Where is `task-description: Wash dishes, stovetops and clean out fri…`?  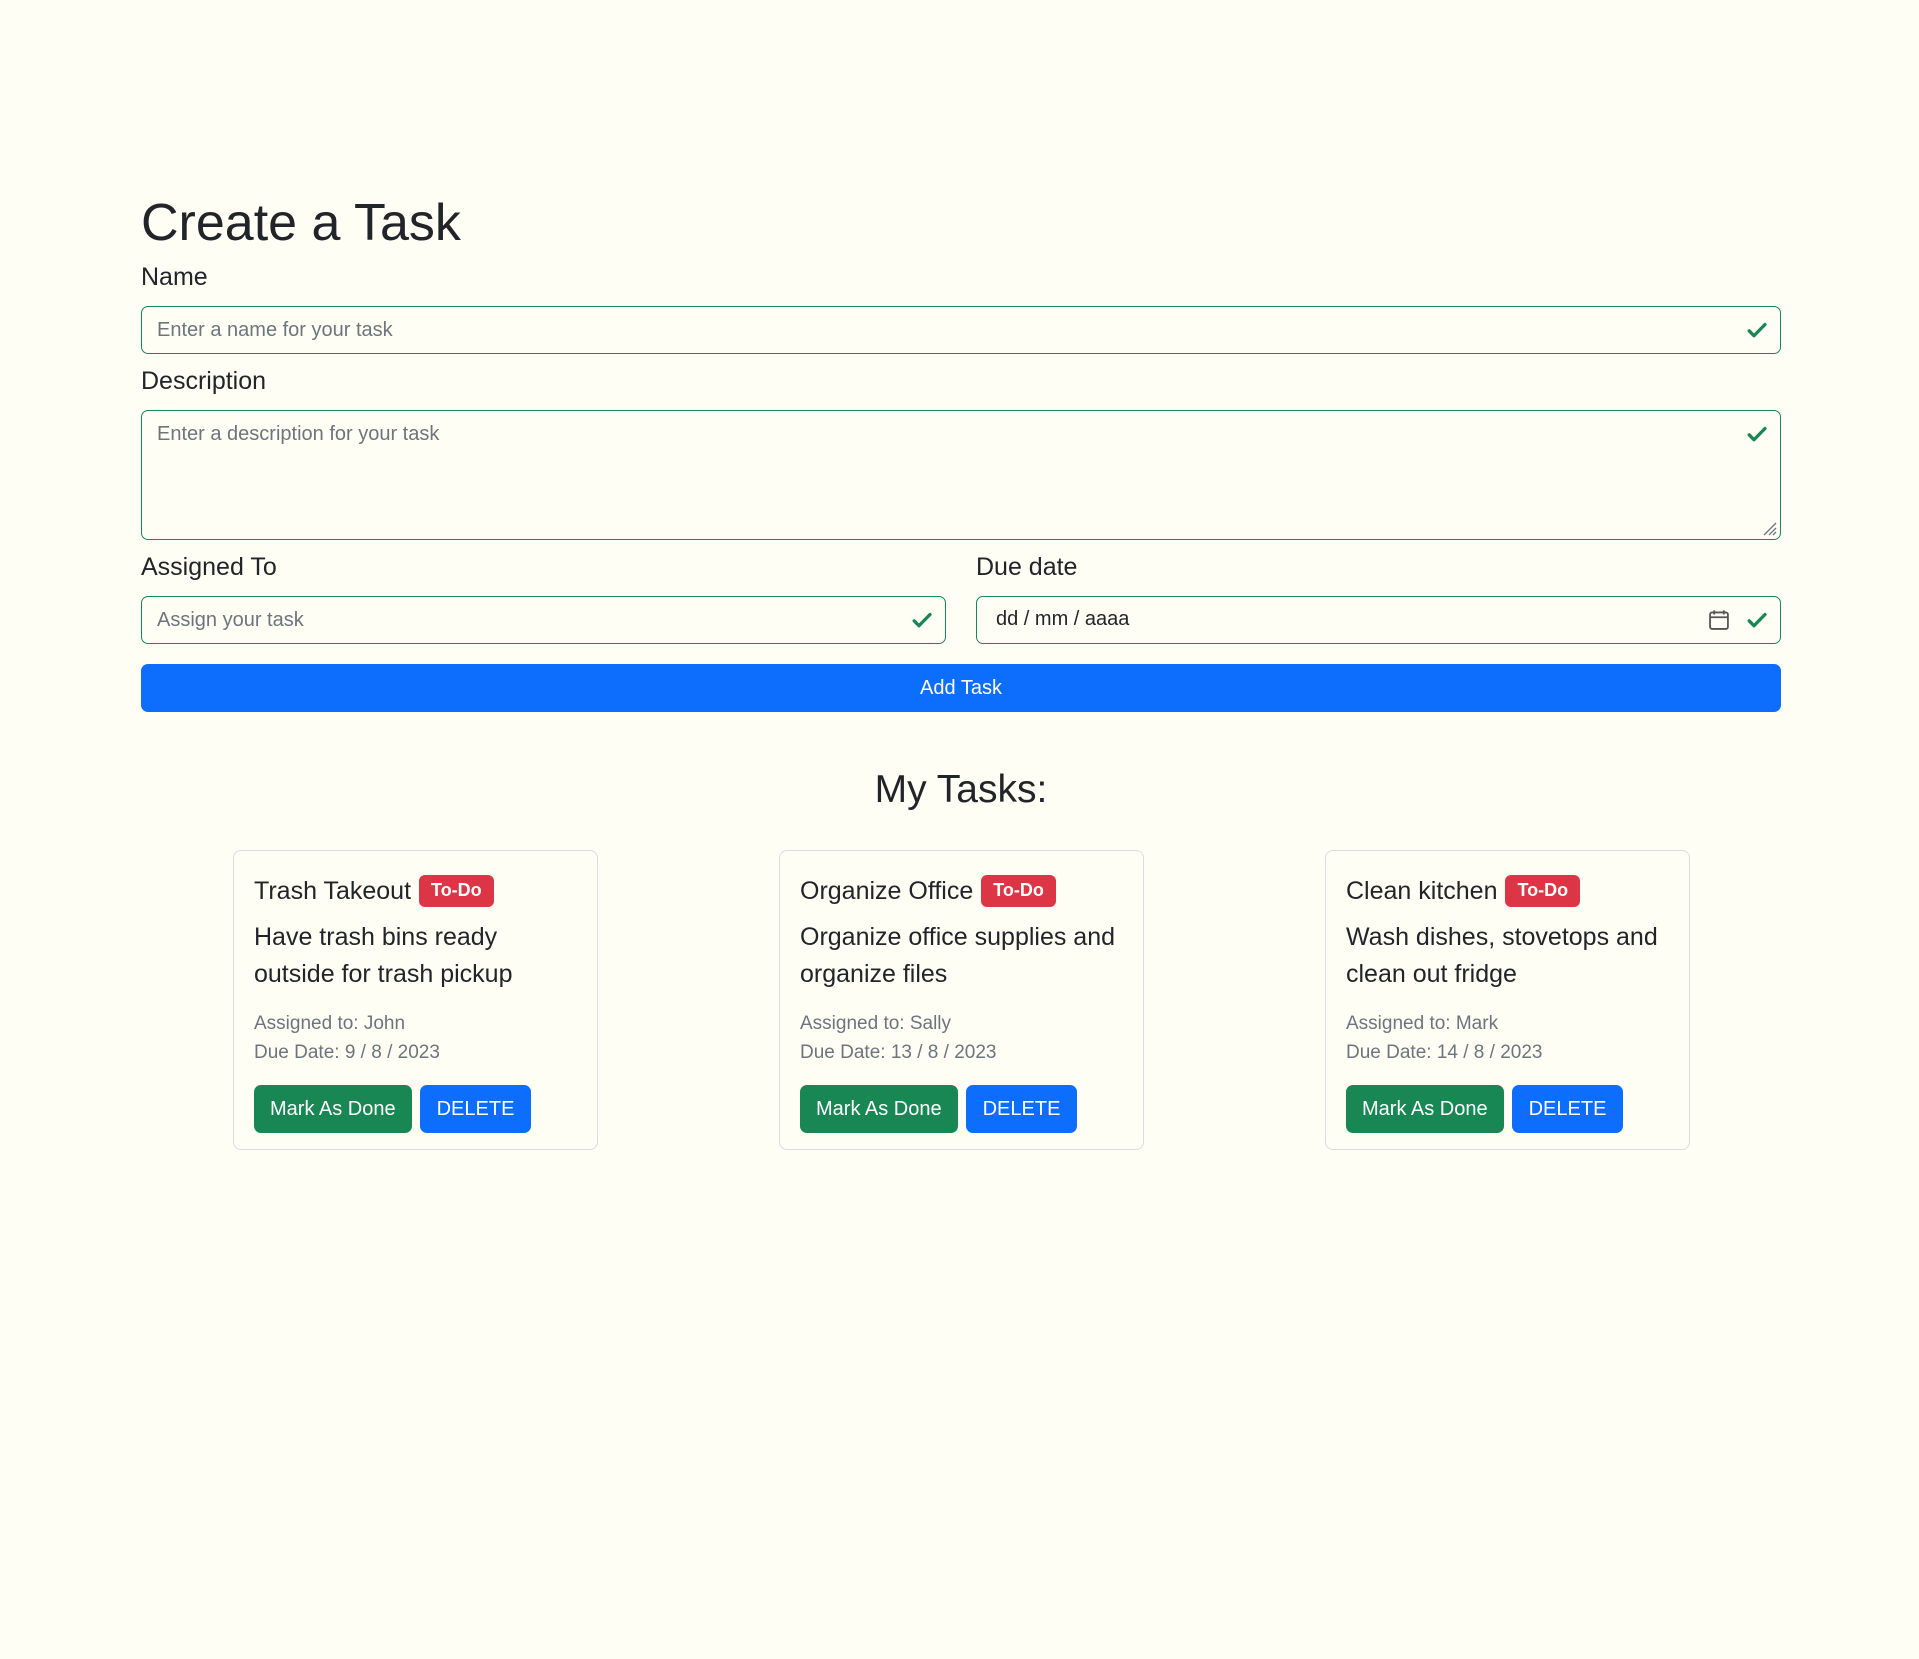
task-description: Wash dishes, stovetops and clean out fri… is located at coordinates (1502, 955).